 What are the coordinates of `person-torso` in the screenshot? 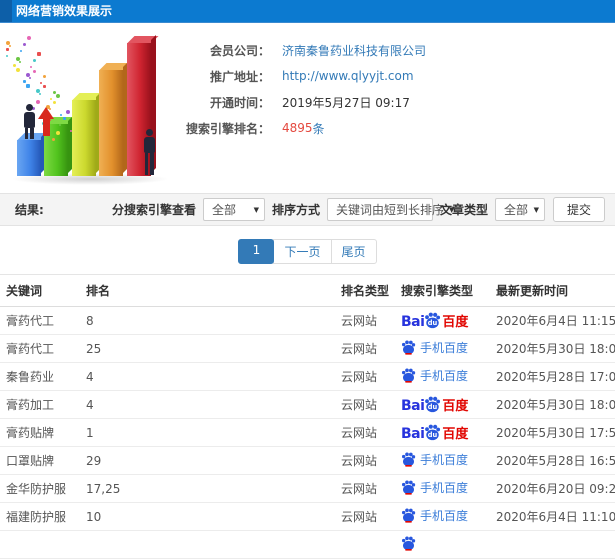 It's located at (29, 120).